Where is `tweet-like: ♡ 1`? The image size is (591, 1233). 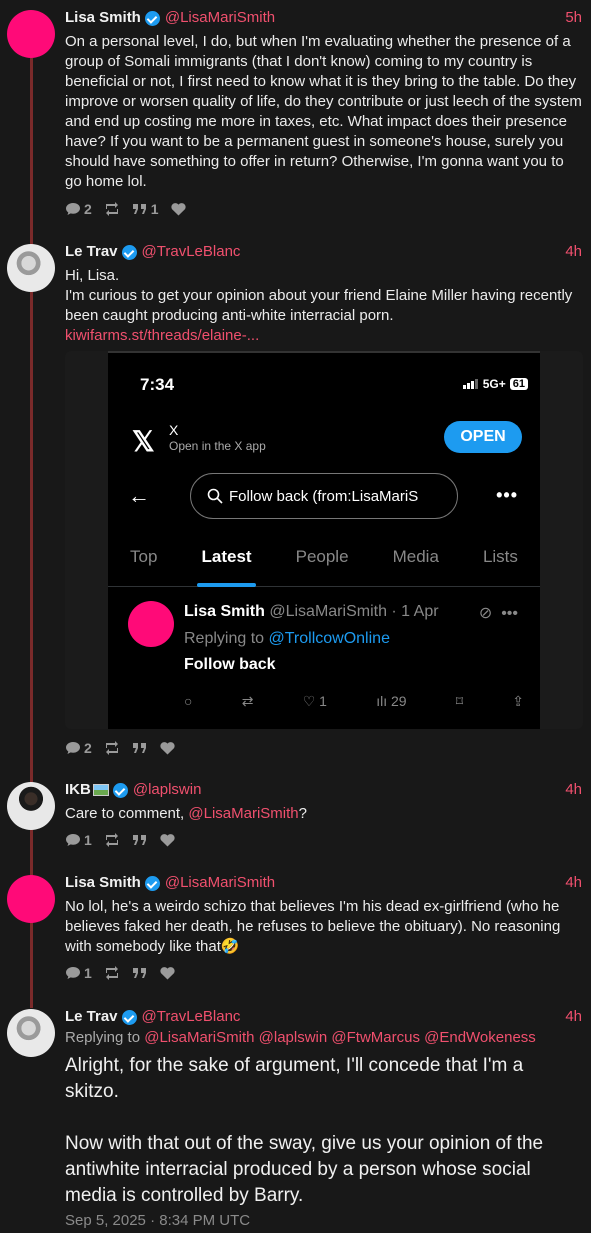 tweet-like: ♡ 1 is located at coordinates (314, 701).